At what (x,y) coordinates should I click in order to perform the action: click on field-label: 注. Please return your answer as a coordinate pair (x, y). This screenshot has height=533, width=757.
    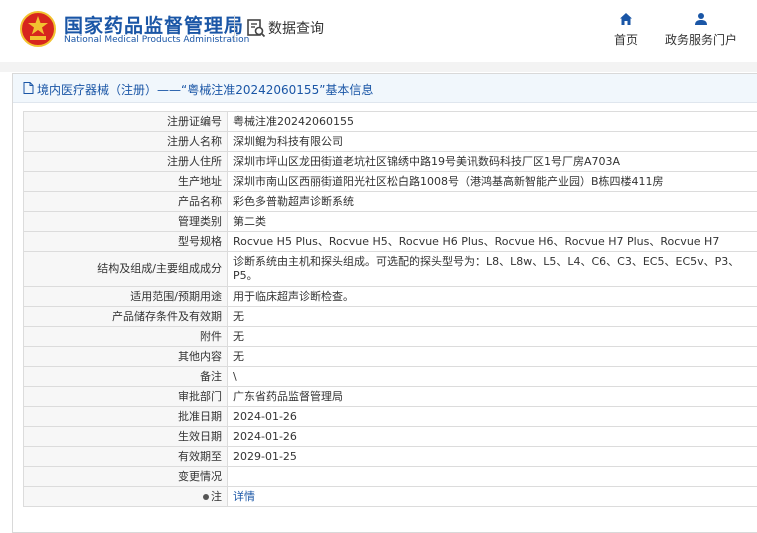
    Looking at the image, I should click on (126, 497).